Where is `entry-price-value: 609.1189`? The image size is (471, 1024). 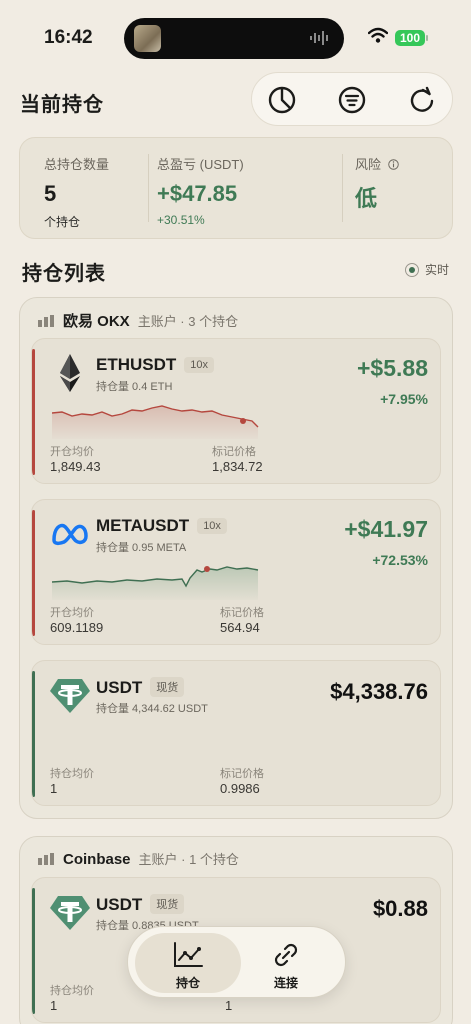
entry-price-value: 609.1189 is located at coordinates (77, 627).